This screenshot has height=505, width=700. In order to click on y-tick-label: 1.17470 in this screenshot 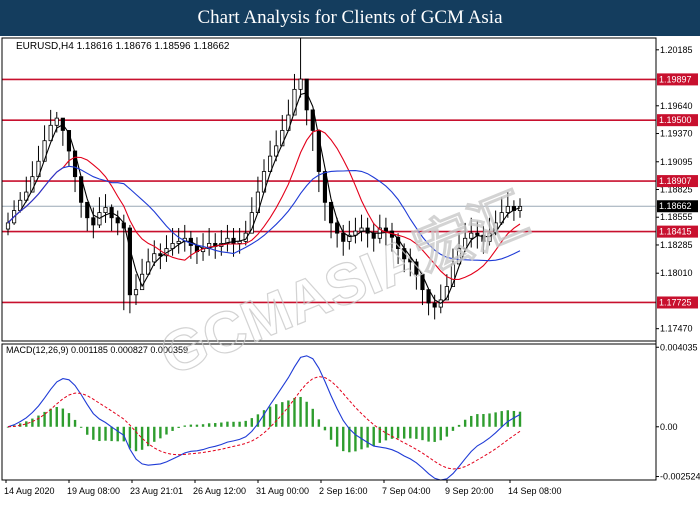, I will do `click(676, 329)`.